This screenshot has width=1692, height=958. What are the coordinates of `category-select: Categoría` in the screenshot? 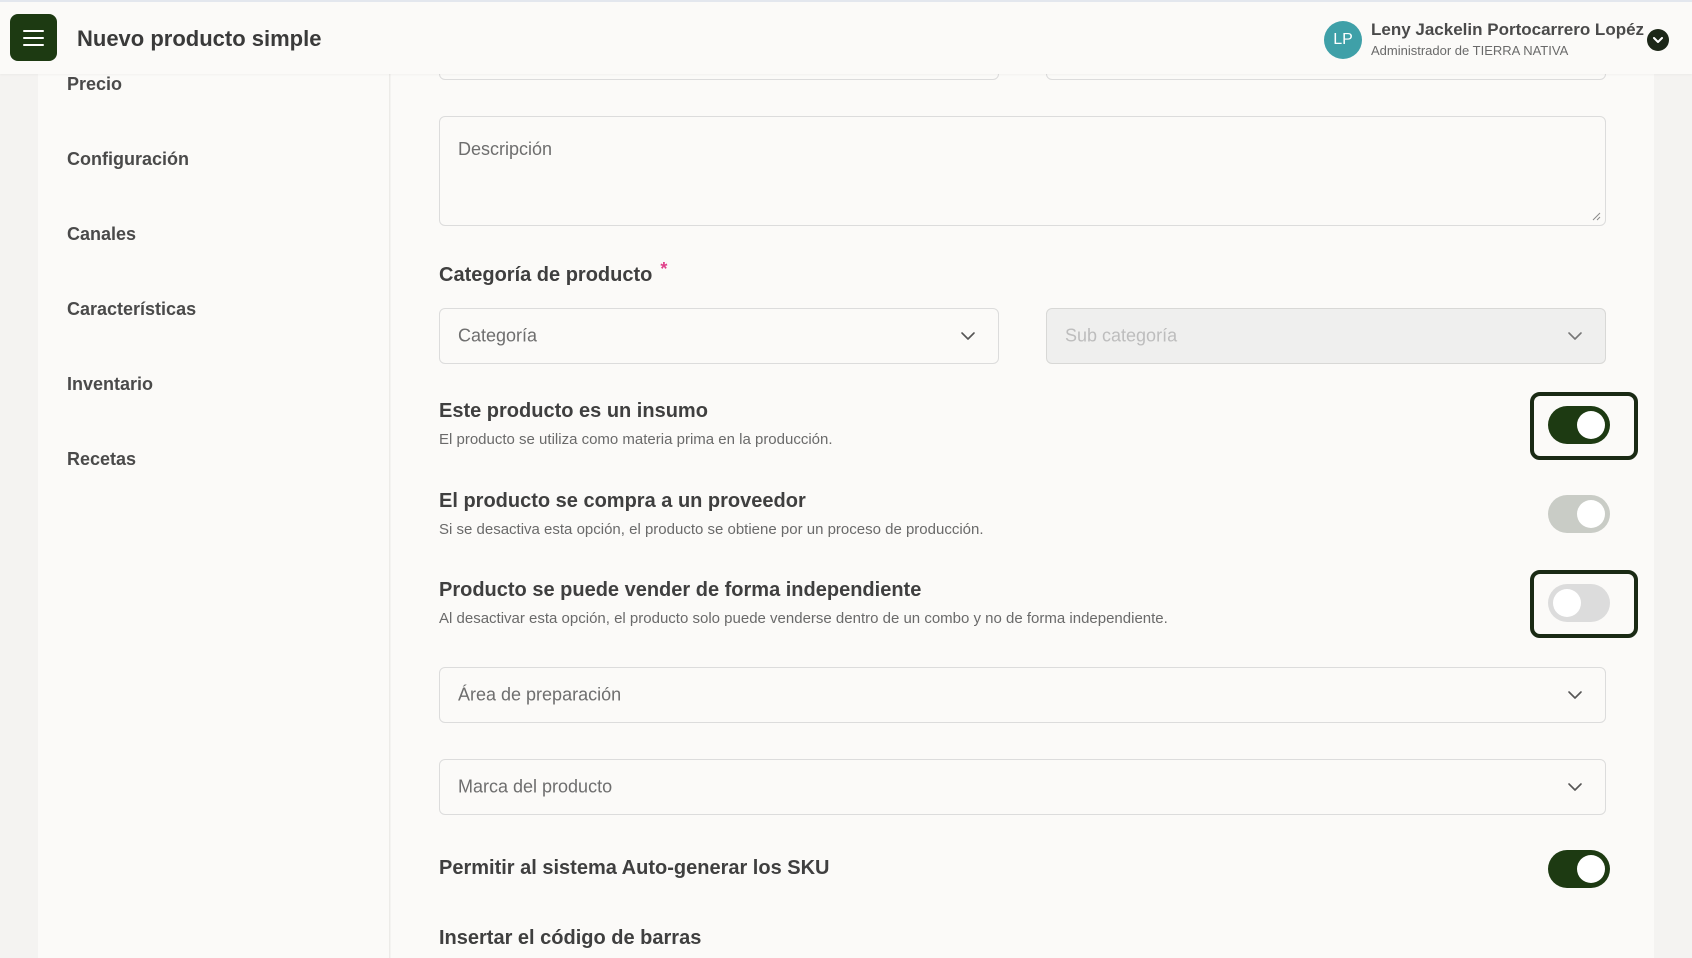 It's located at (719, 336).